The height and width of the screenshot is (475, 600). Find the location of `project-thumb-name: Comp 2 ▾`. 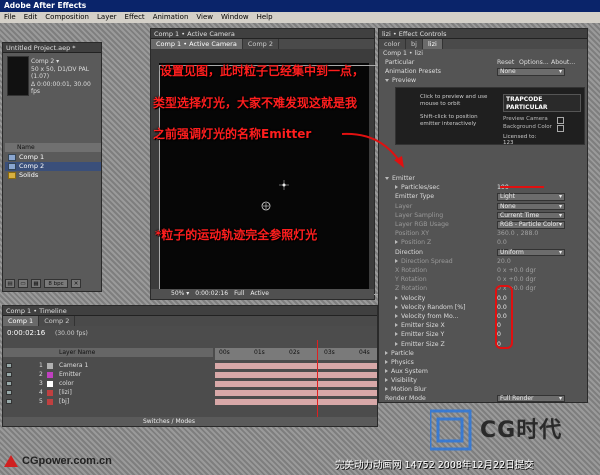

project-thumb-name: Comp 2 ▾ is located at coordinates (66, 62).